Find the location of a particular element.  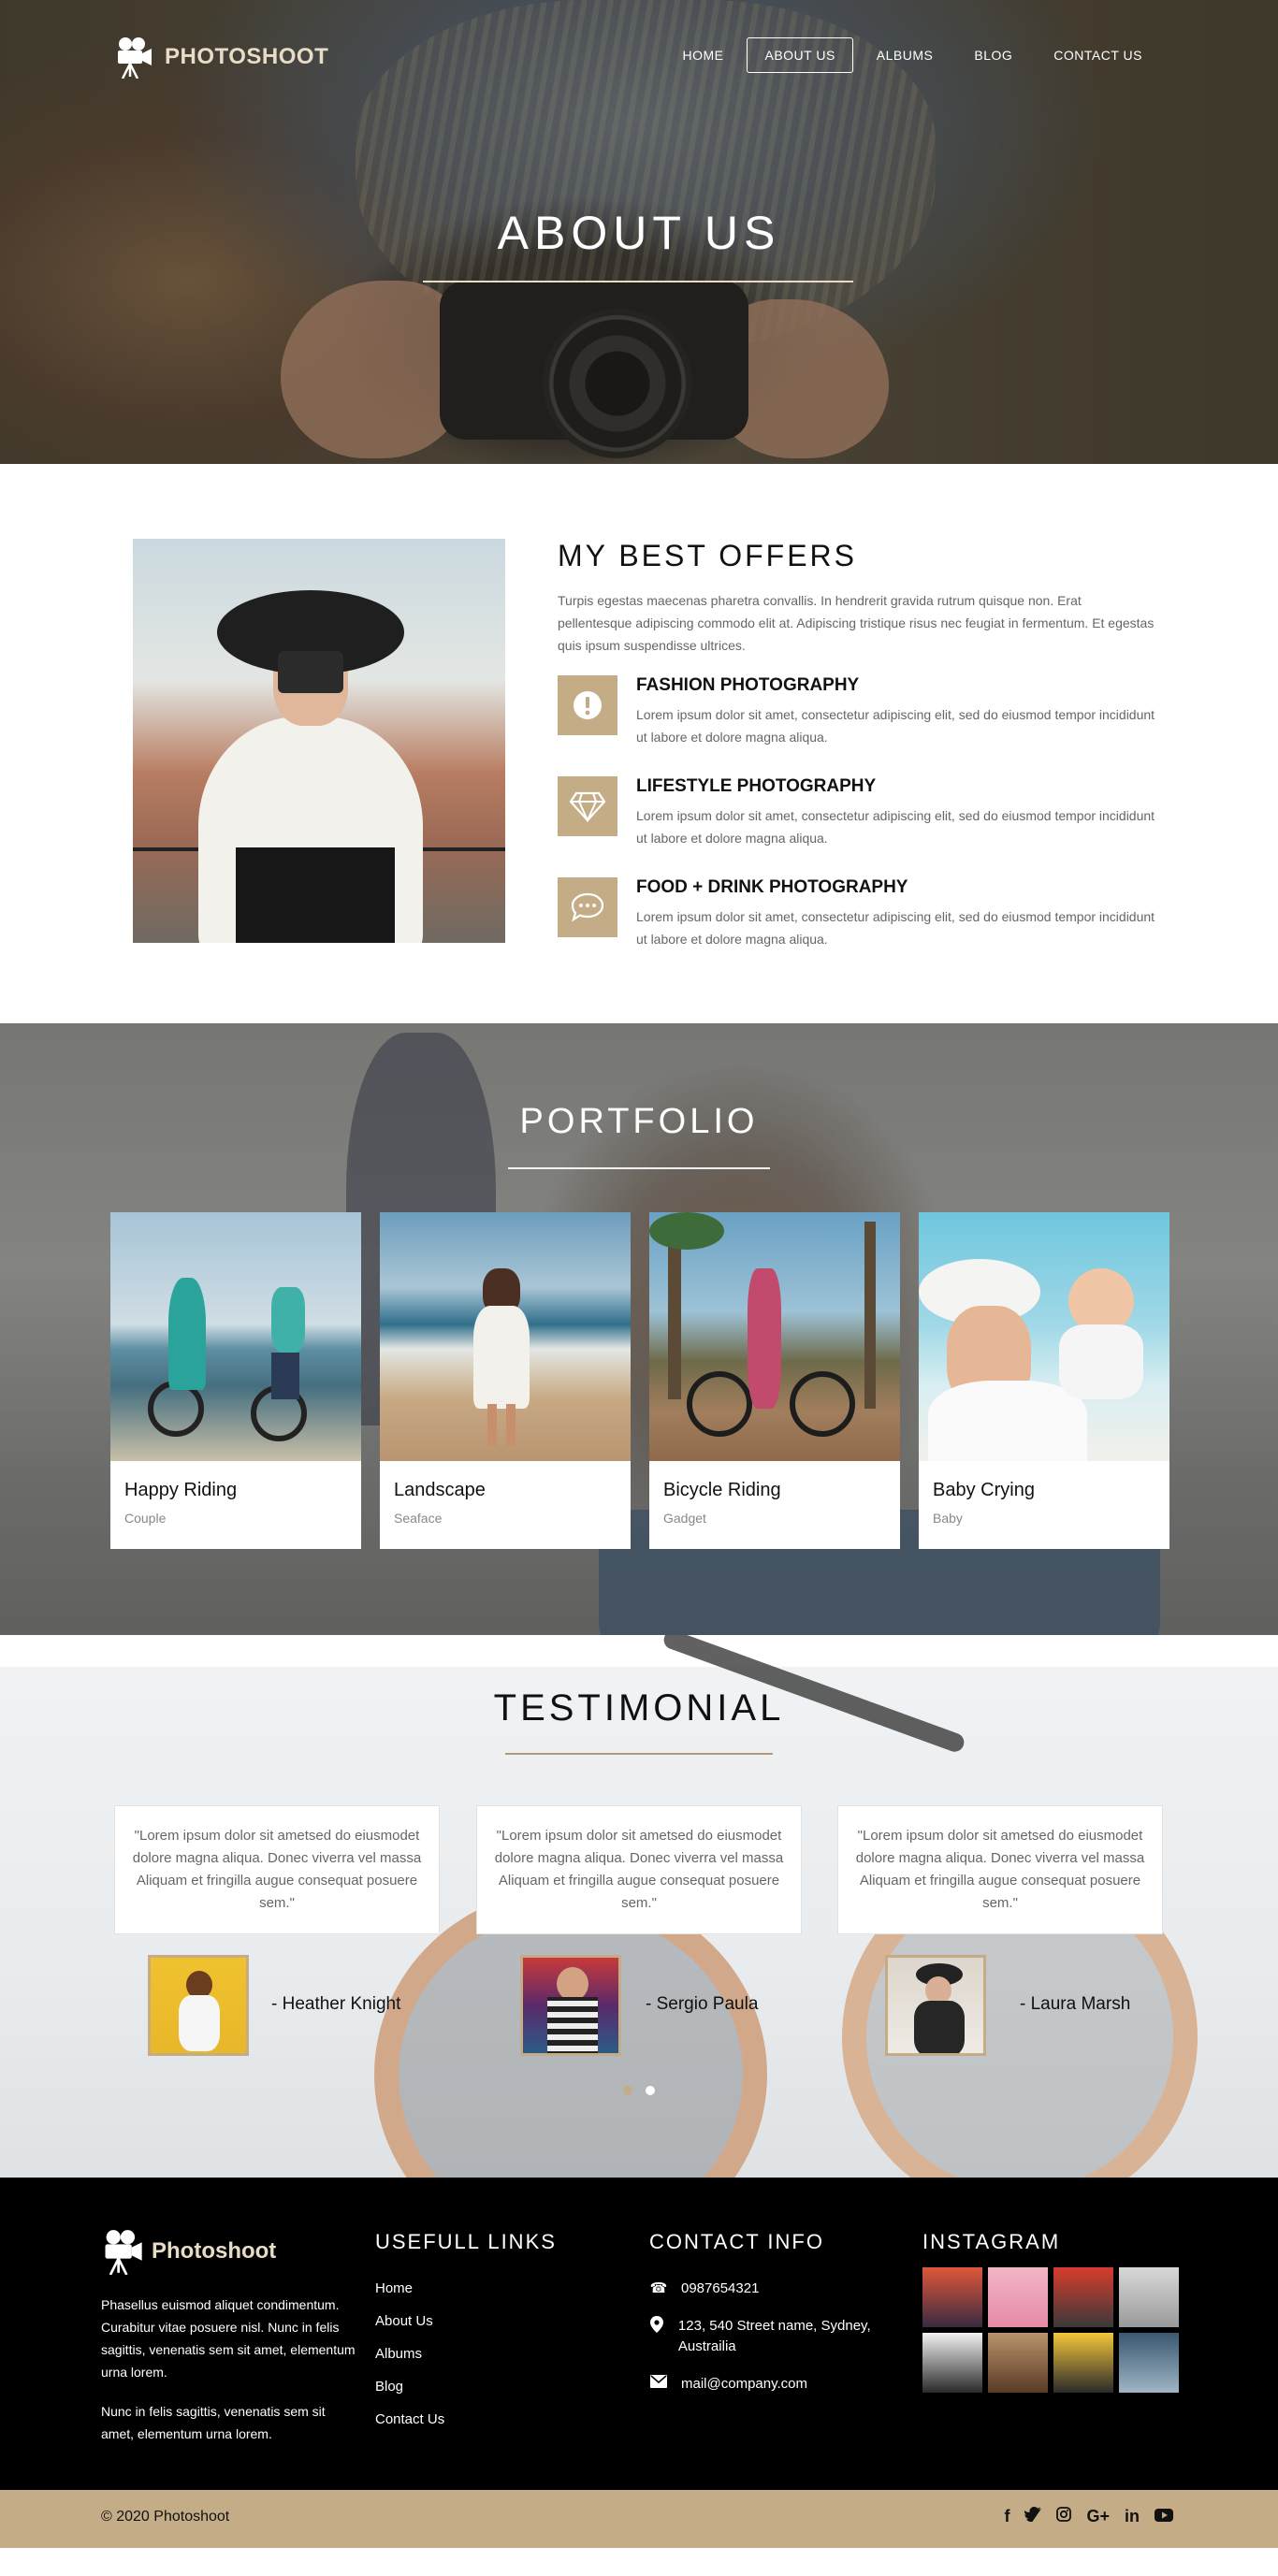

contact-phone: ☎ 0987654321 is located at coordinates (771, 2289).